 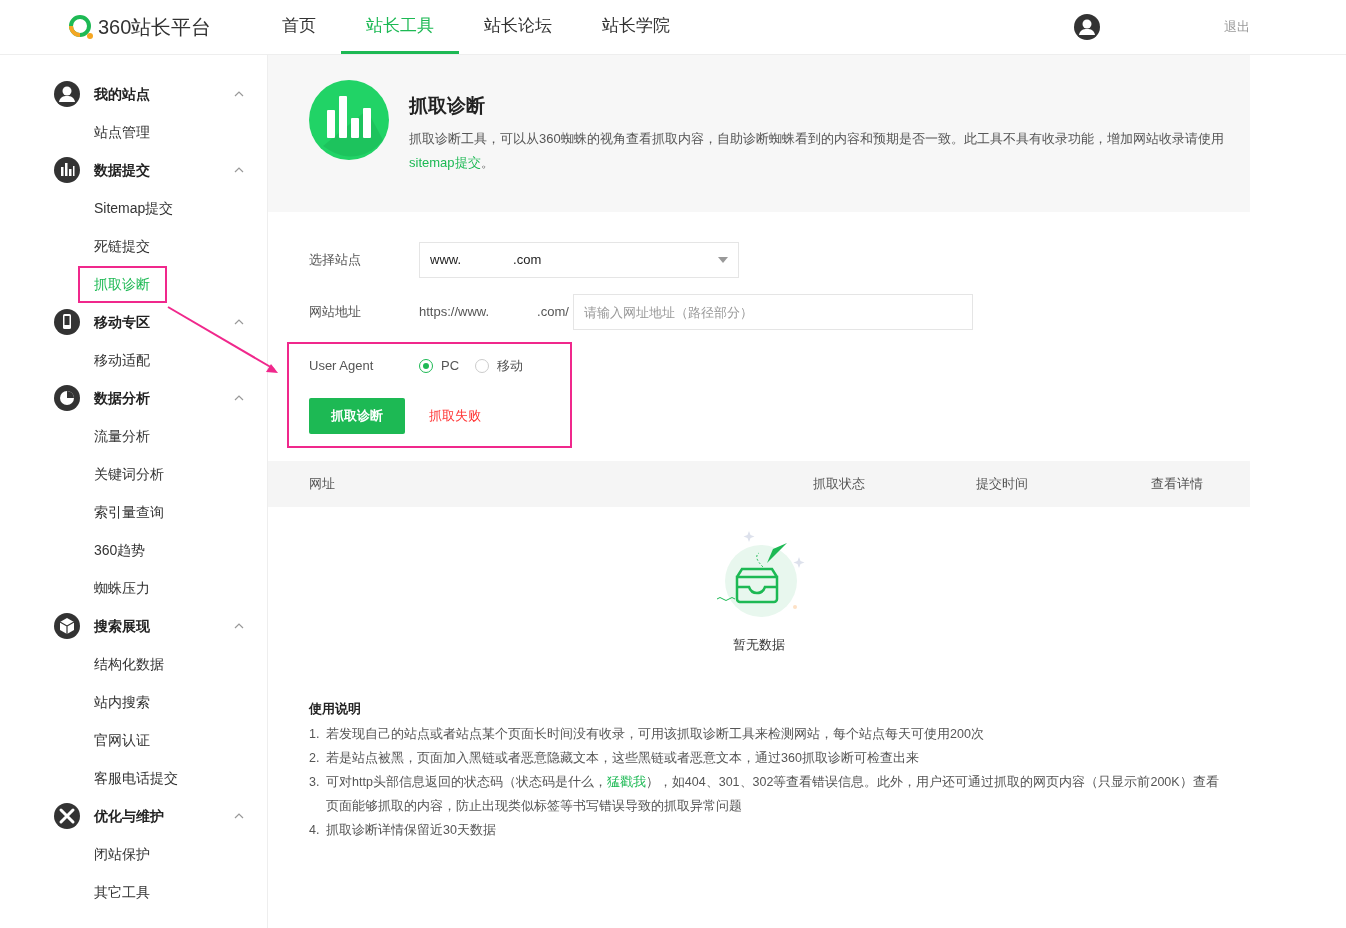 What do you see at coordinates (455, 416) in the screenshot?
I see `status-text: 抓取失败` at bounding box center [455, 416].